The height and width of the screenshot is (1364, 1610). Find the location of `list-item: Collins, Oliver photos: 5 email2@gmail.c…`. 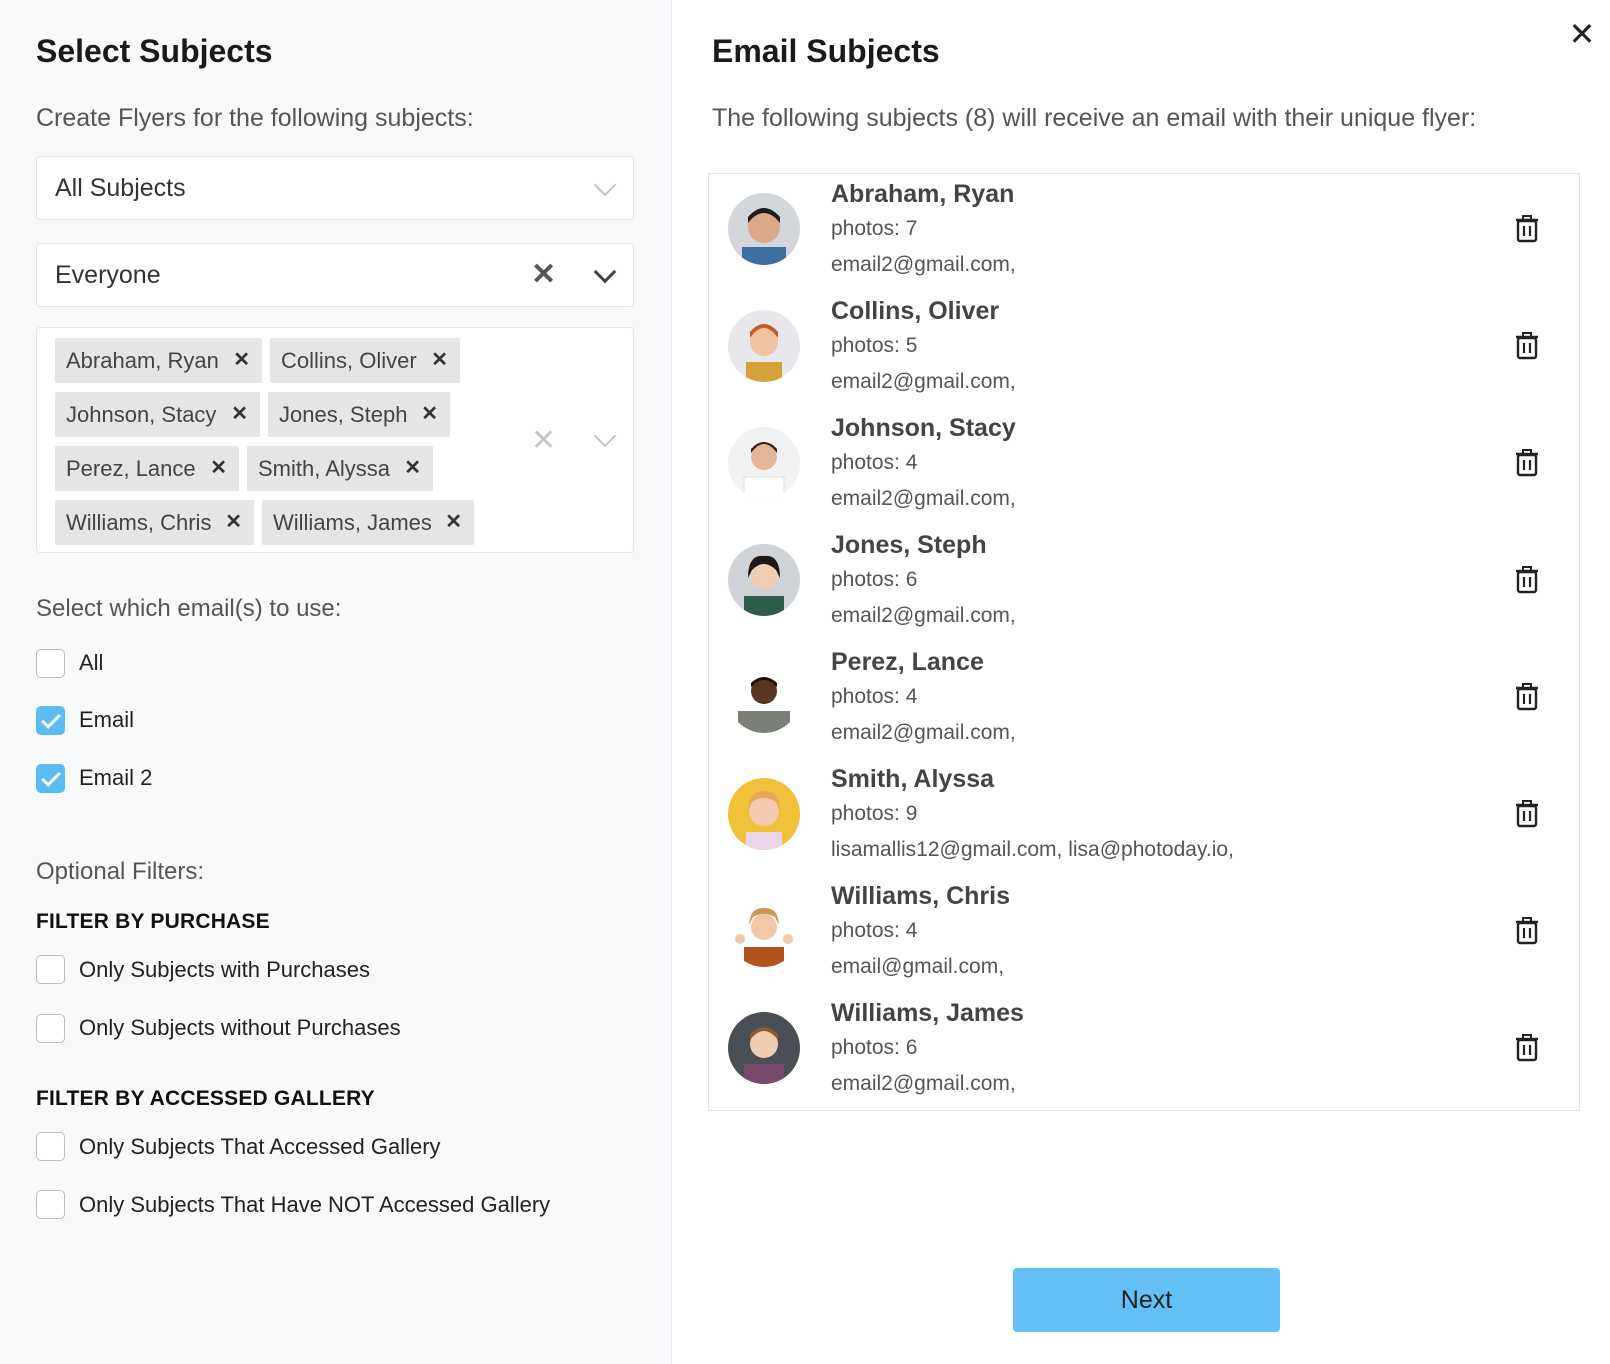

list-item: Collins, Oliver photos: 5 email2@gmail.c… is located at coordinates (1144, 349).